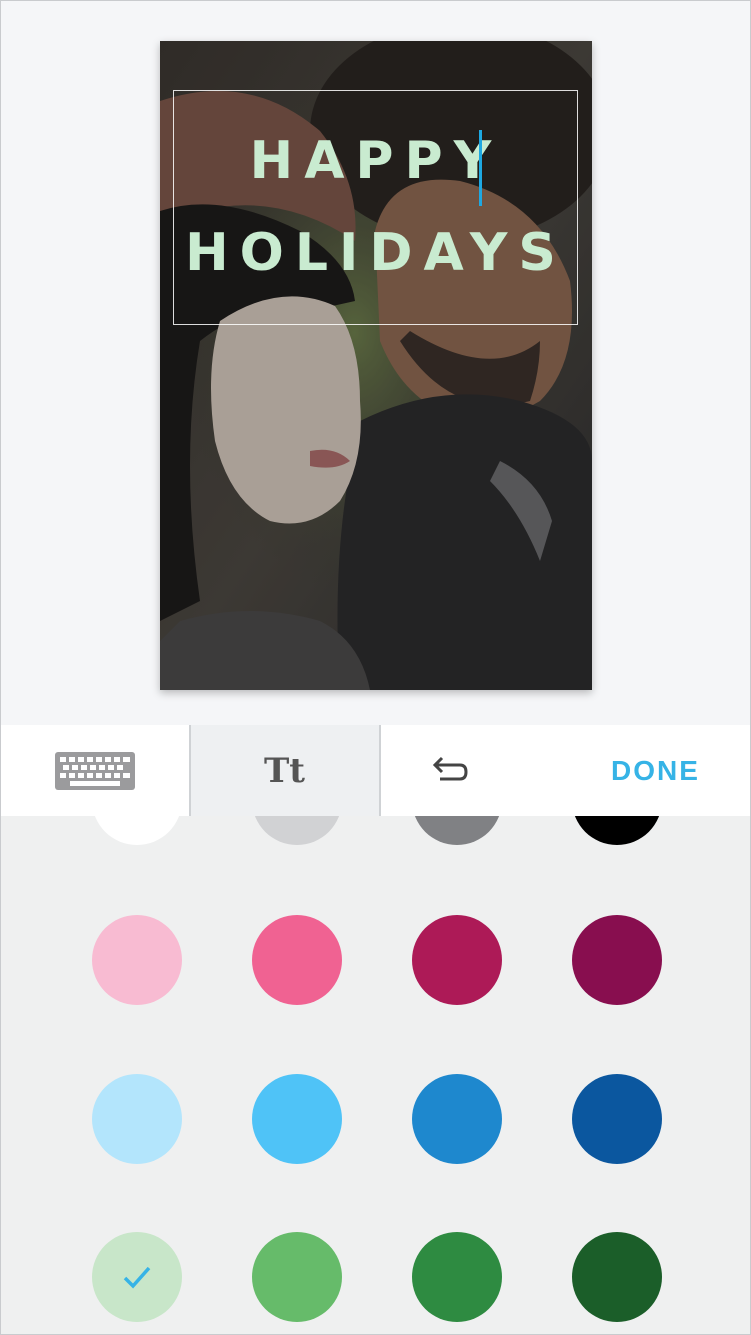 The image size is (751, 1335). I want to click on text-style-button: Tt, so click(284, 770).